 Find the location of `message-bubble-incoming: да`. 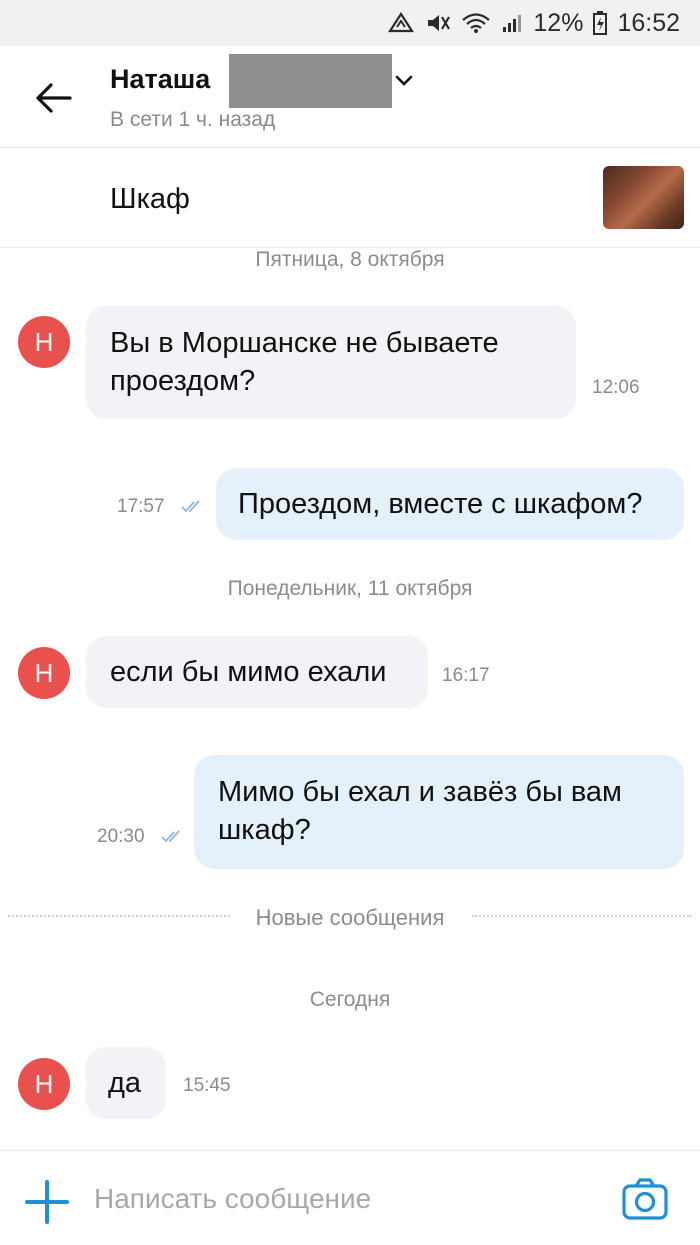

message-bubble-incoming: да is located at coordinates (126, 1083).